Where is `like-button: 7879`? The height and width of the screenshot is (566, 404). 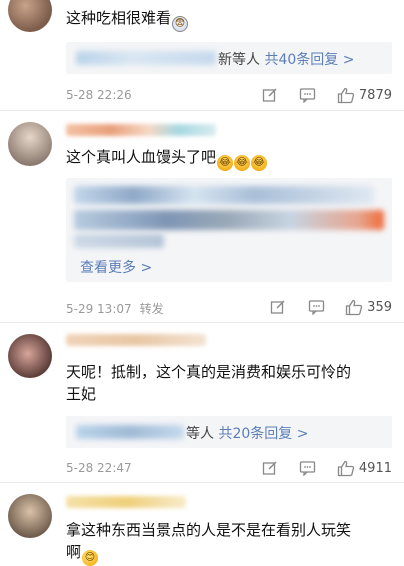 like-button: 7879 is located at coordinates (364, 95).